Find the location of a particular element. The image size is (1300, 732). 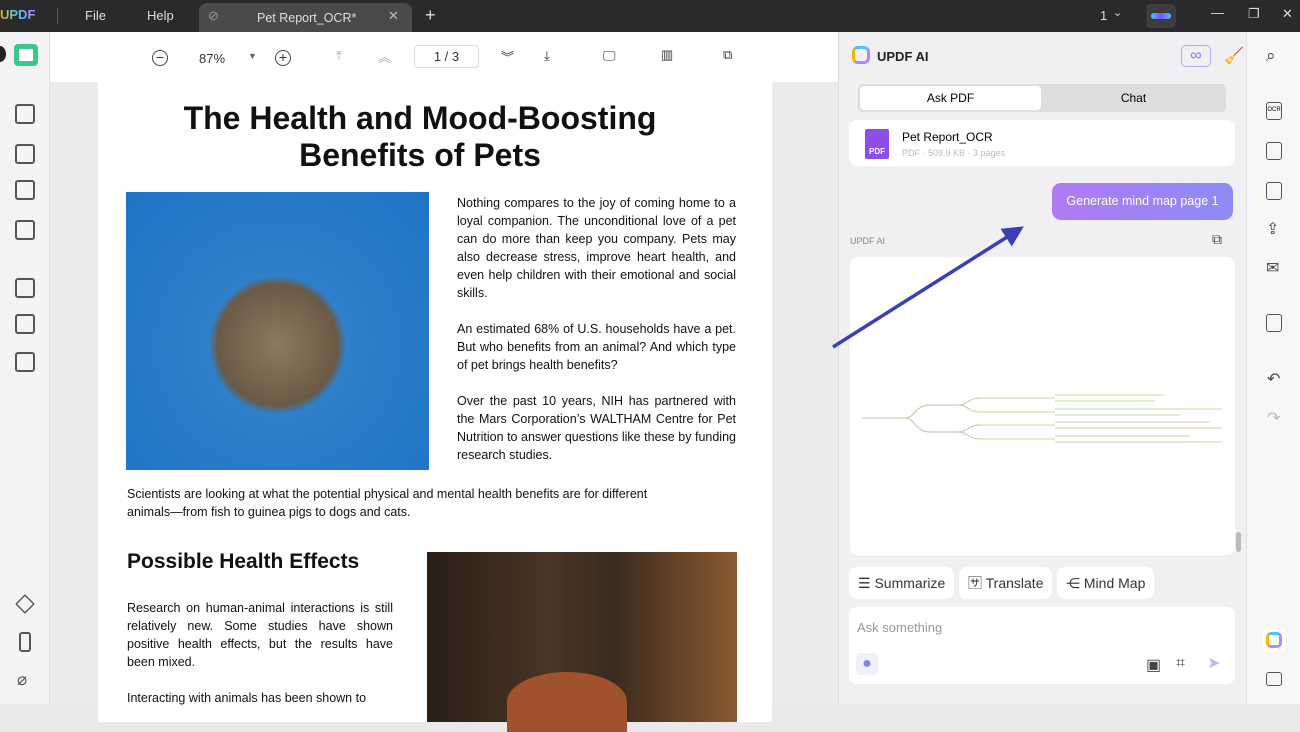

share-icon: ⇪ is located at coordinates (1272, 229).